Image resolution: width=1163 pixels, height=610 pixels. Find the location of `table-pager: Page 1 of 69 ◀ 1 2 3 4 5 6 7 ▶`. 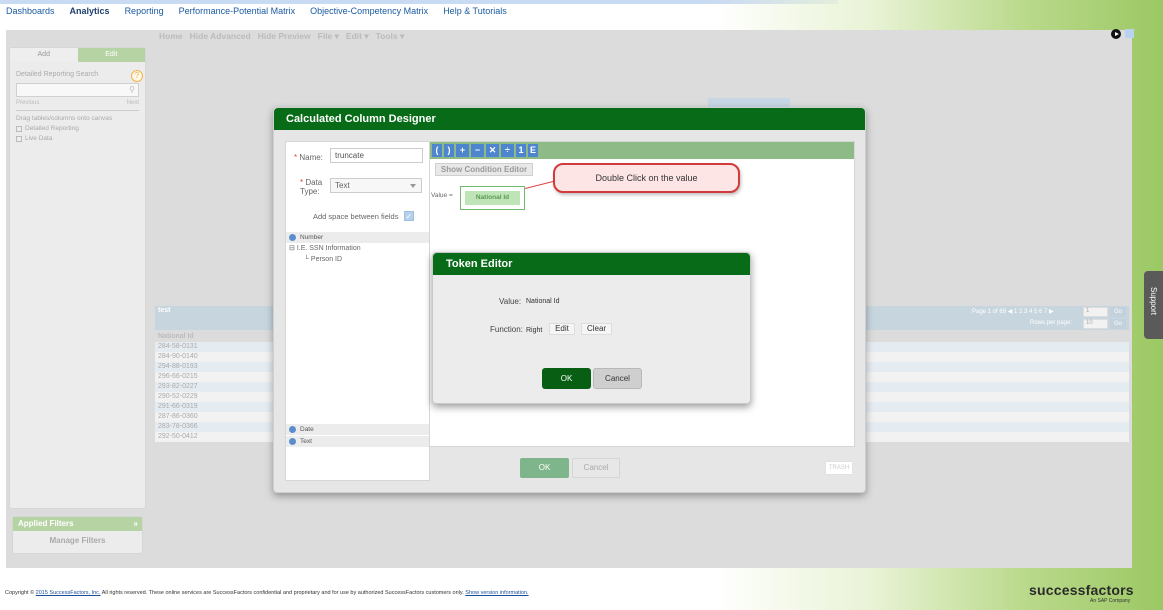

table-pager: Page 1 of 69 ◀ 1 2 3 4 5 6 7 ▶ is located at coordinates (1013, 312).